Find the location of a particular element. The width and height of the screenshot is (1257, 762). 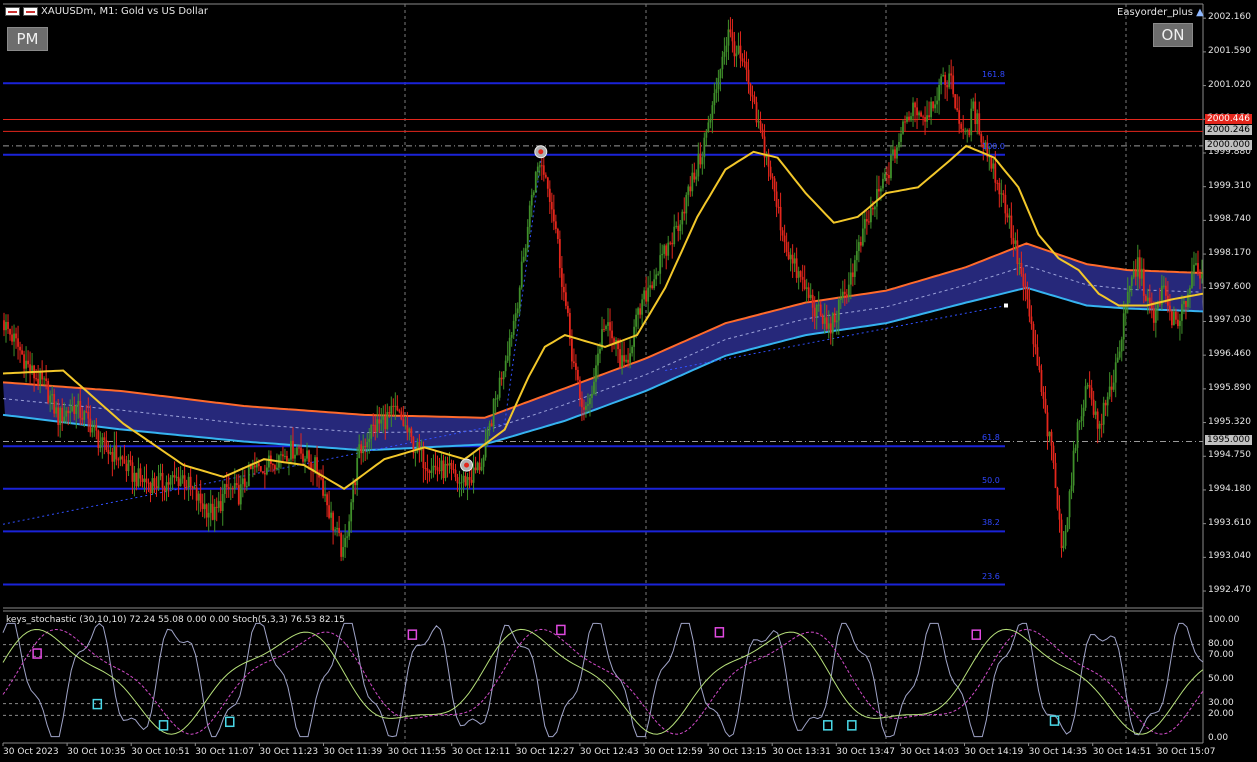

time-axis-label: 30 Oct 13:15 is located at coordinates (737, 752).